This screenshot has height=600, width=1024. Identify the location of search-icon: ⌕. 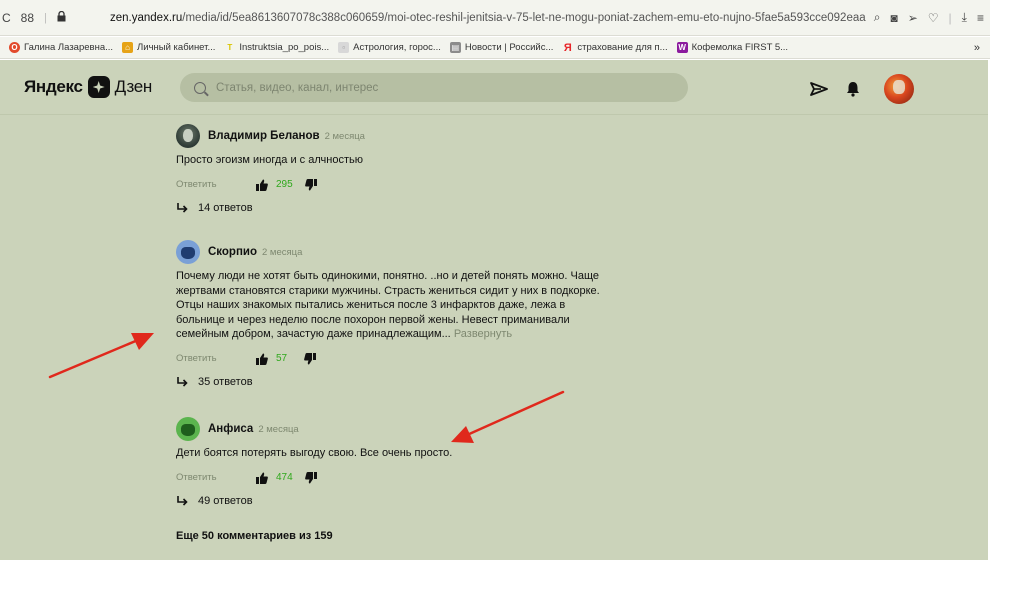
(877, 17).